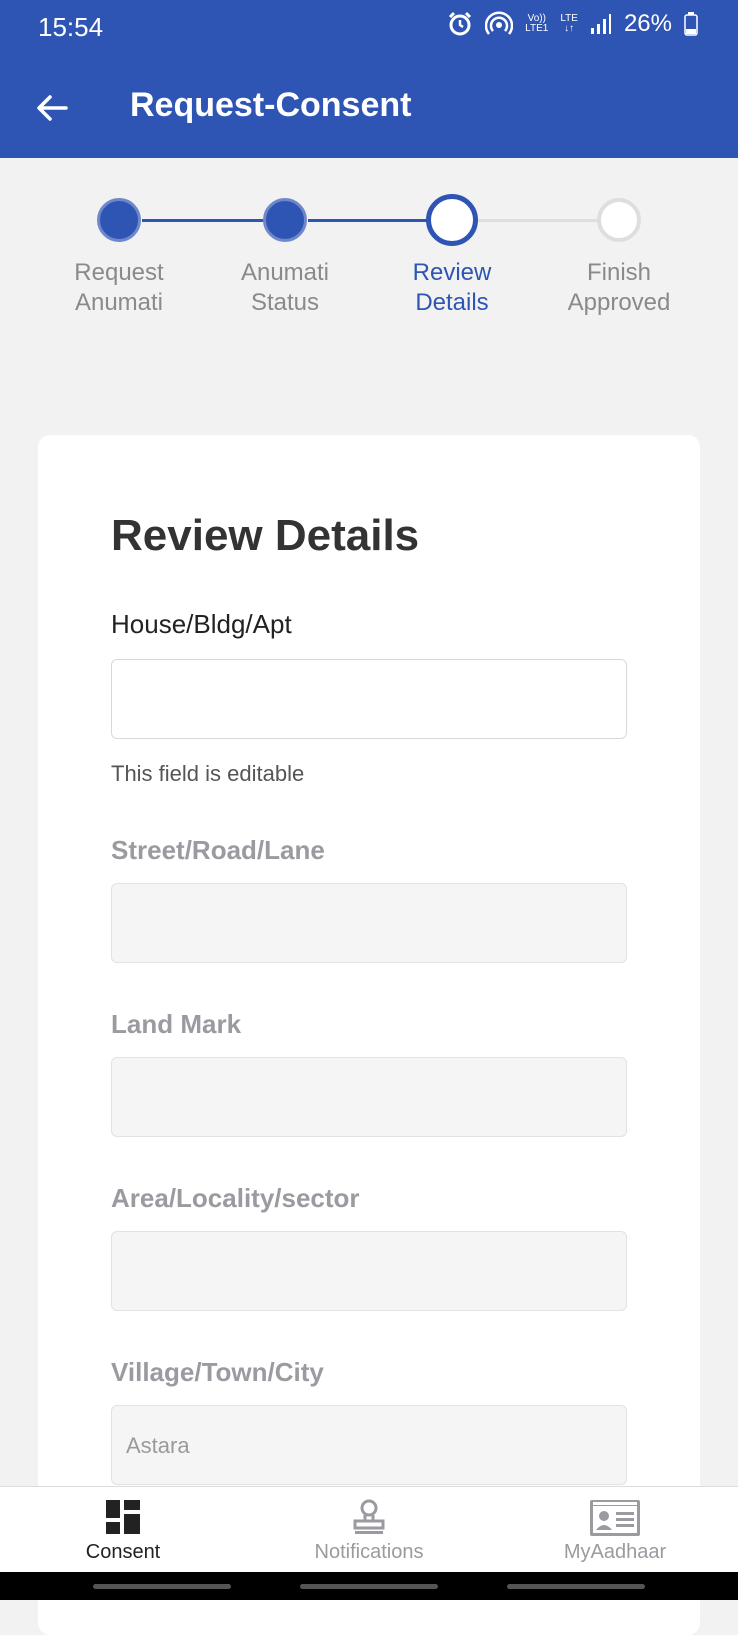 The width and height of the screenshot is (738, 1635). I want to click on nav-notifications: Notifications, so click(369, 1530).